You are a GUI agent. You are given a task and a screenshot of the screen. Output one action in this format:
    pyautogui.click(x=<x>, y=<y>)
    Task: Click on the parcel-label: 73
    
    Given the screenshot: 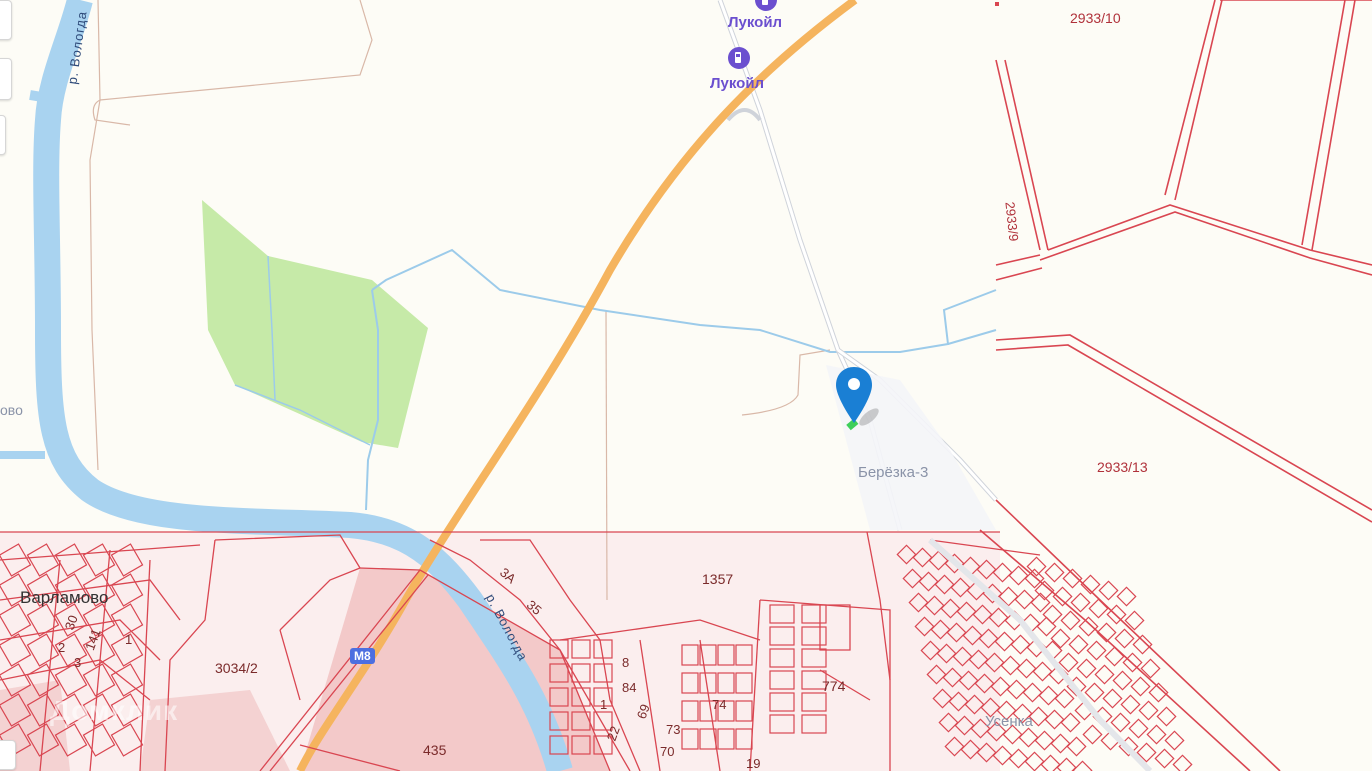 What is the action you would take?
    pyautogui.click(x=673, y=729)
    